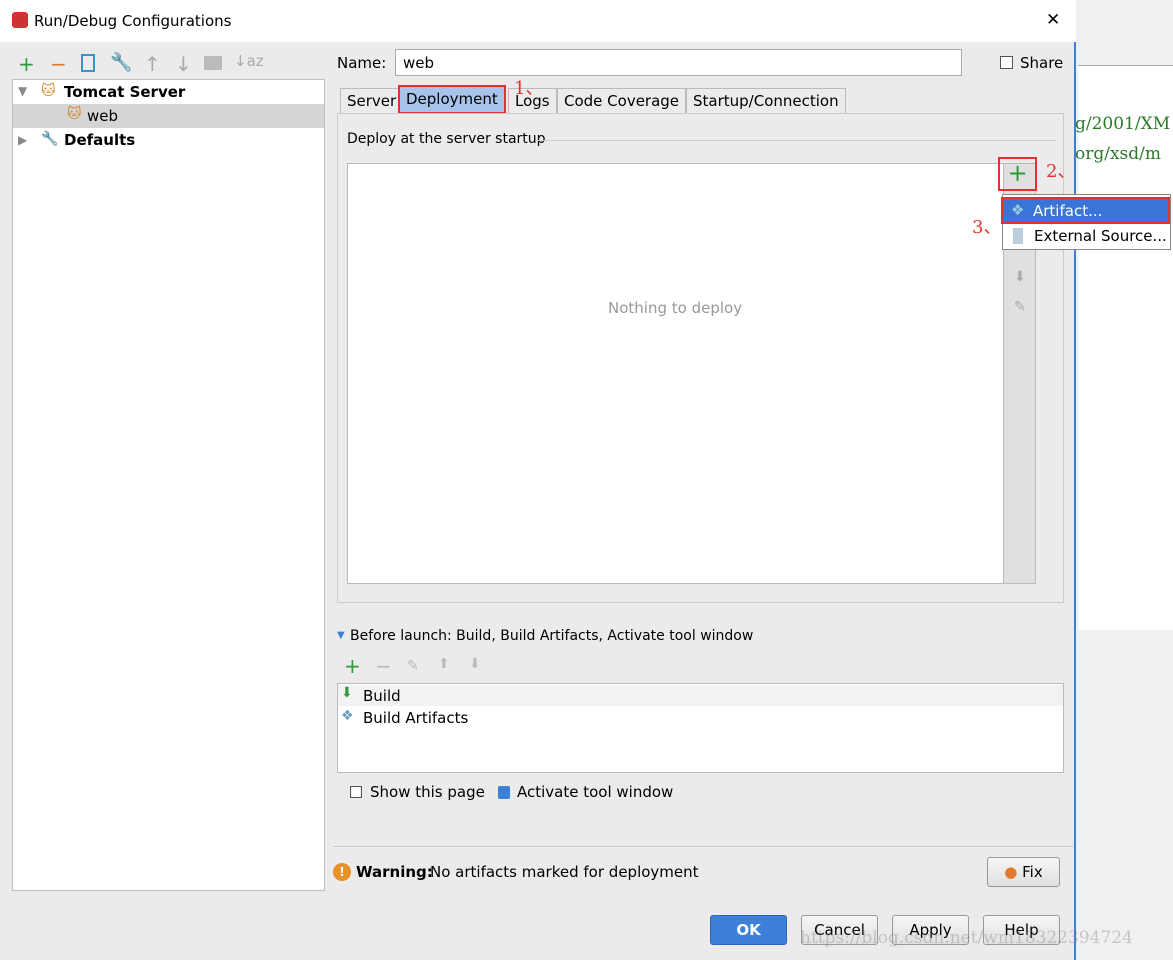 This screenshot has height=960, width=1173. Describe the element at coordinates (58, 64) in the screenshot. I see `remove-config-button: −` at that location.